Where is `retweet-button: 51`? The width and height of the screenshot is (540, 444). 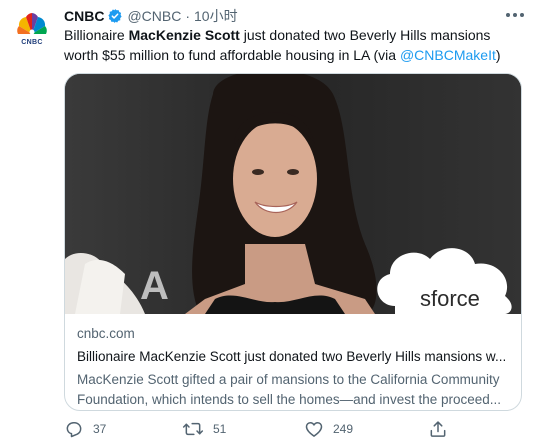
retweet-button: 51 is located at coordinates (204, 429).